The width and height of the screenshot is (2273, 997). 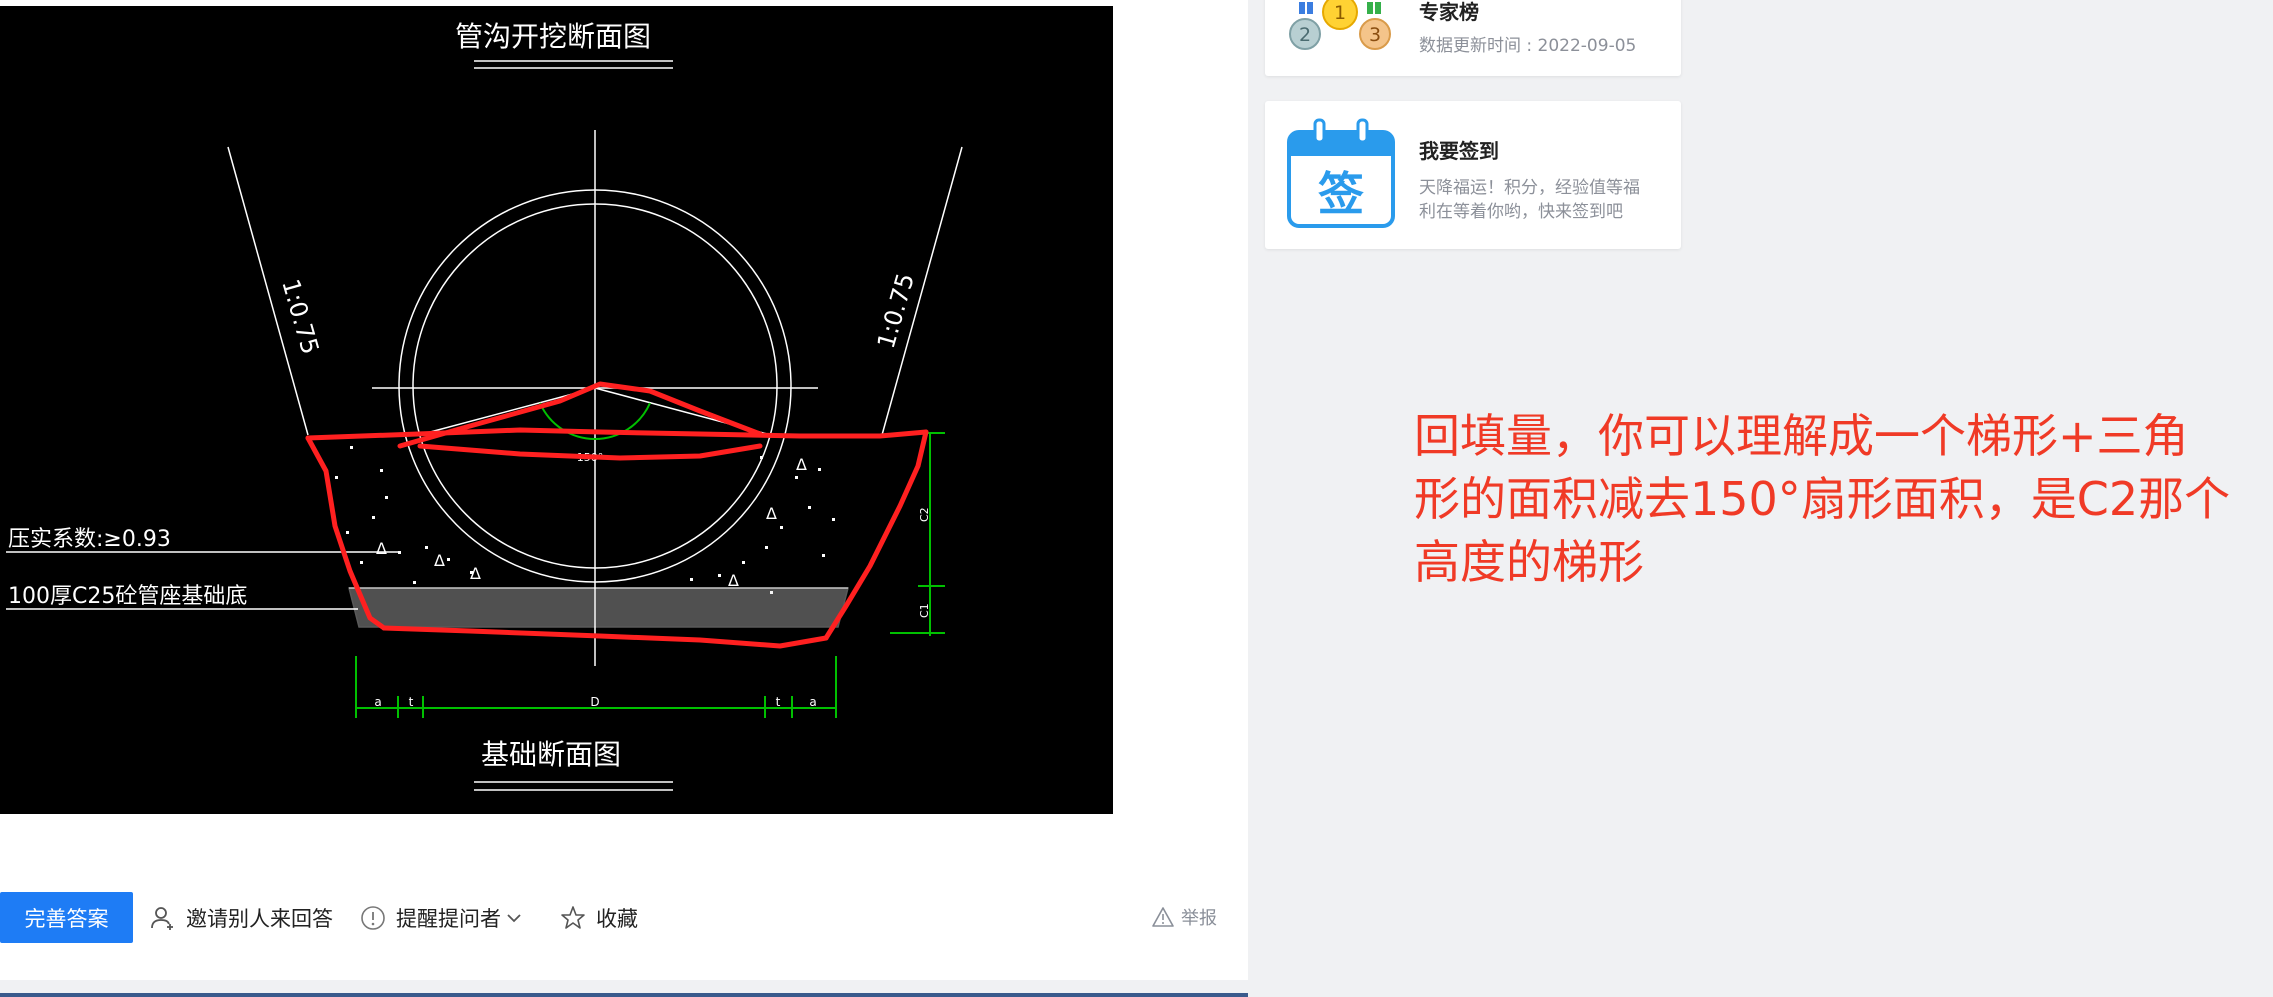 I want to click on report-label: 举报, so click(x=1199, y=918).